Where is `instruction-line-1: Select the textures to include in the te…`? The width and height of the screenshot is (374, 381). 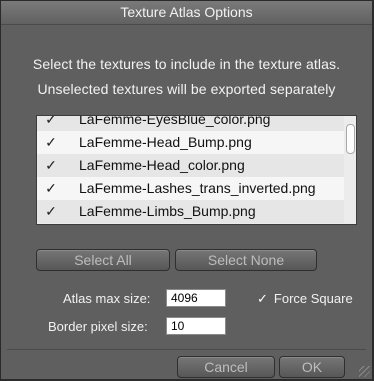
instruction-line-1: Select the textures to include in the te… is located at coordinates (186, 64).